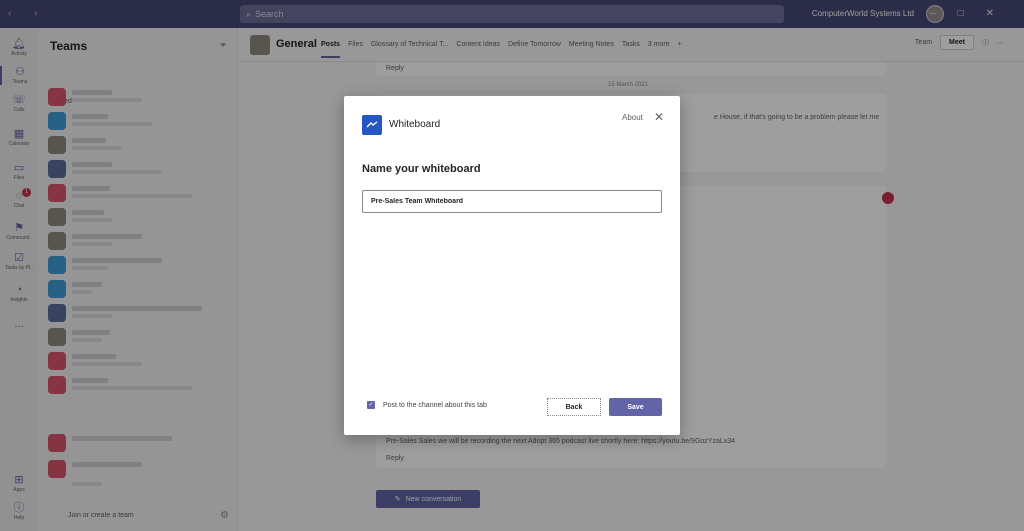 Image resolution: width=1024 pixels, height=531 pixels. I want to click on post-to-channel-option: ✓ Post to the channel about this tab, so click(427, 405).